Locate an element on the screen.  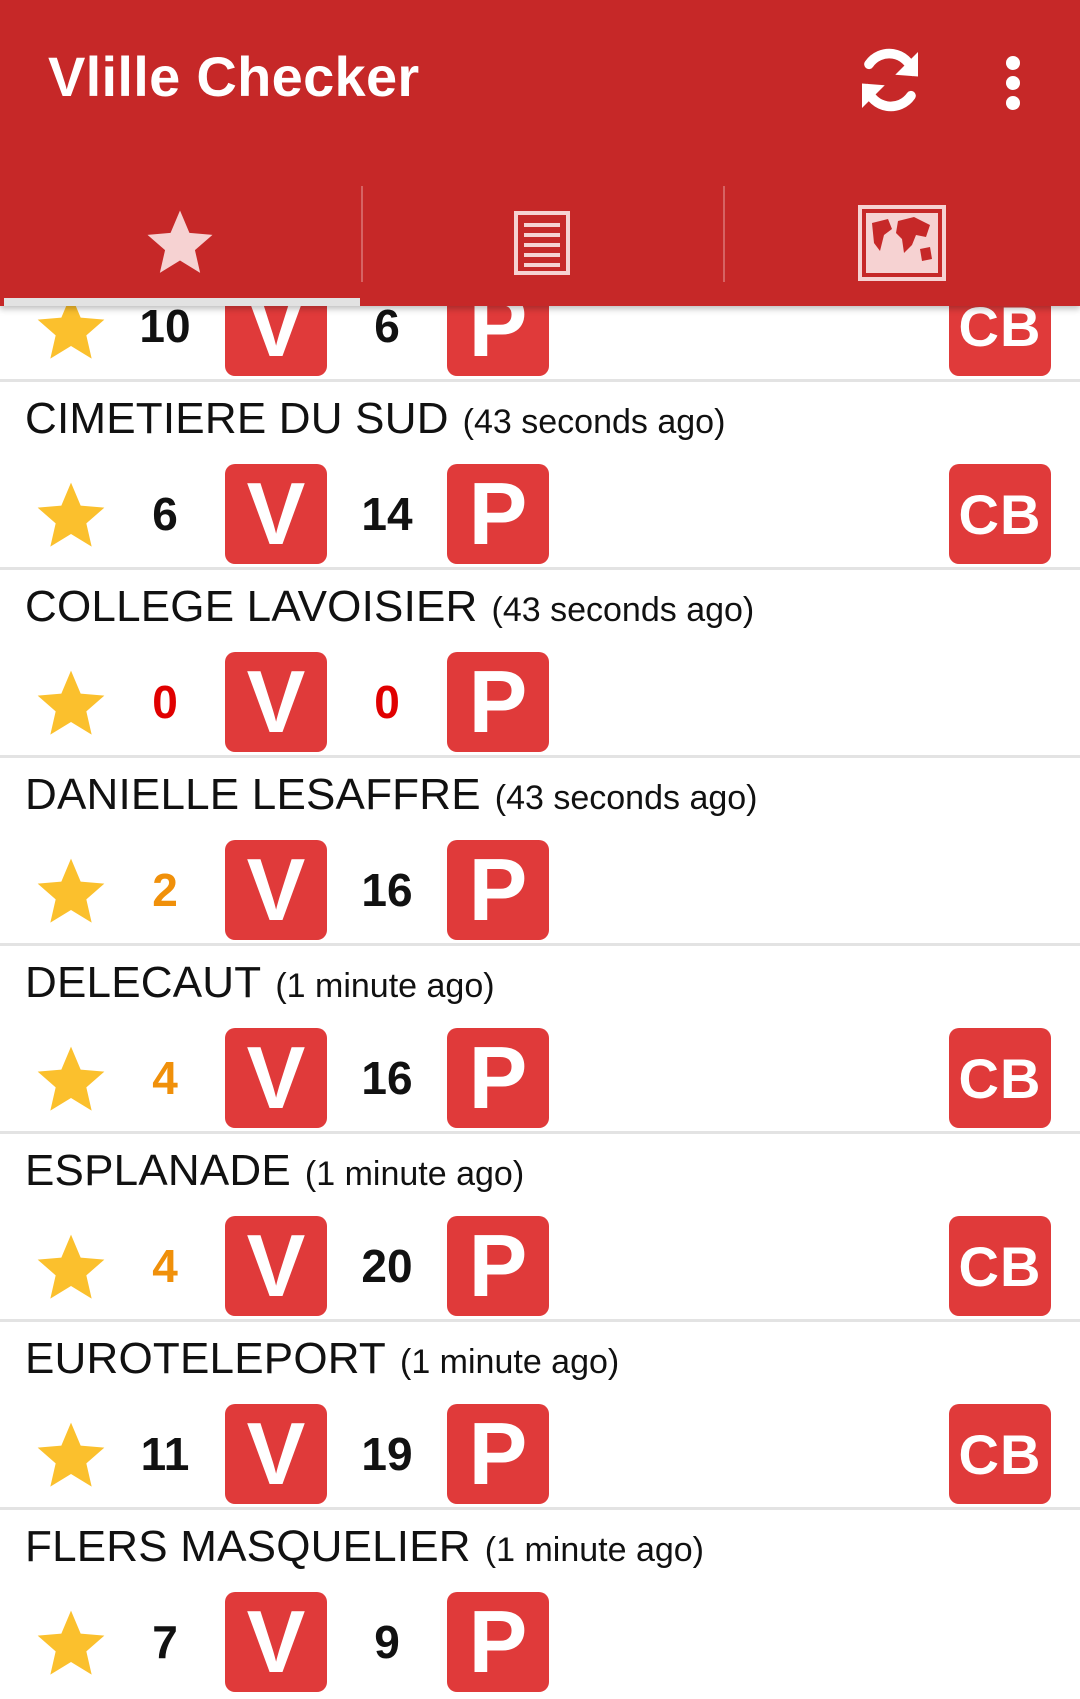
list-icon is located at coordinates (542, 243).